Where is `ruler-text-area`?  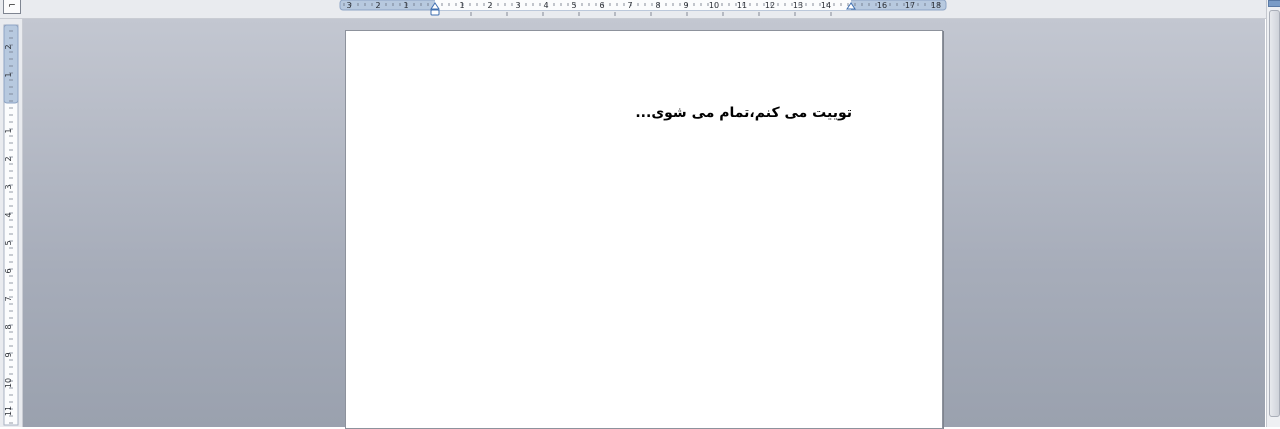
ruler-text-area is located at coordinates (643, 5).